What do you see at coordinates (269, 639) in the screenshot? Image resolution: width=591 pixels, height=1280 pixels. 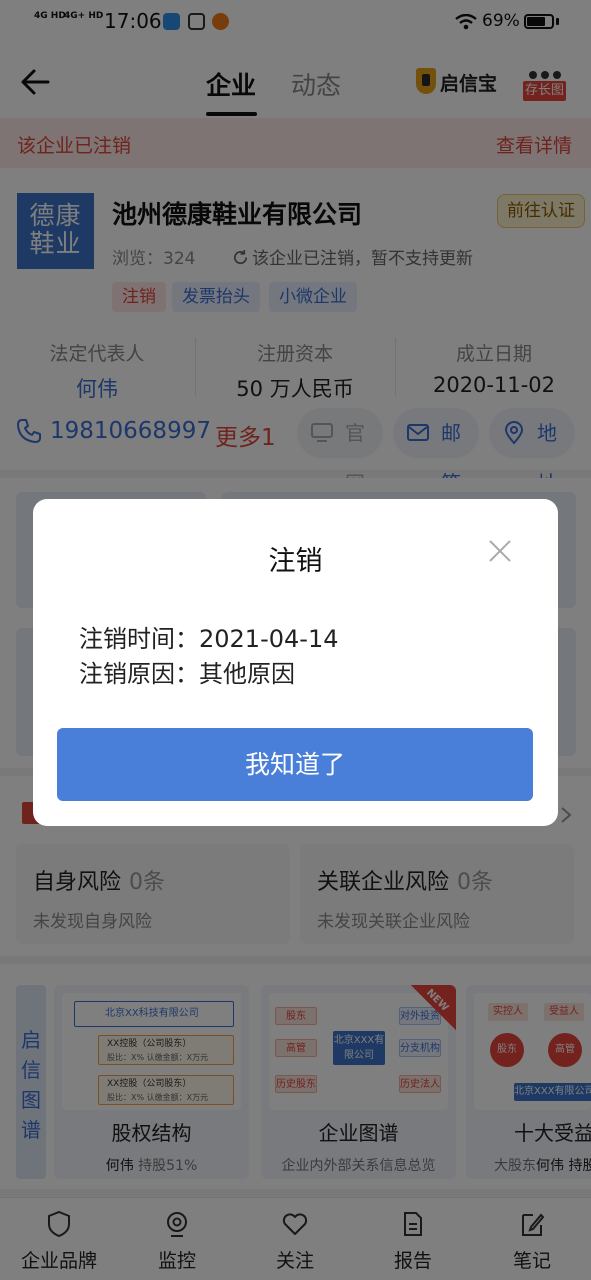 I see `cancel-time-value: 2021-04-14` at bounding box center [269, 639].